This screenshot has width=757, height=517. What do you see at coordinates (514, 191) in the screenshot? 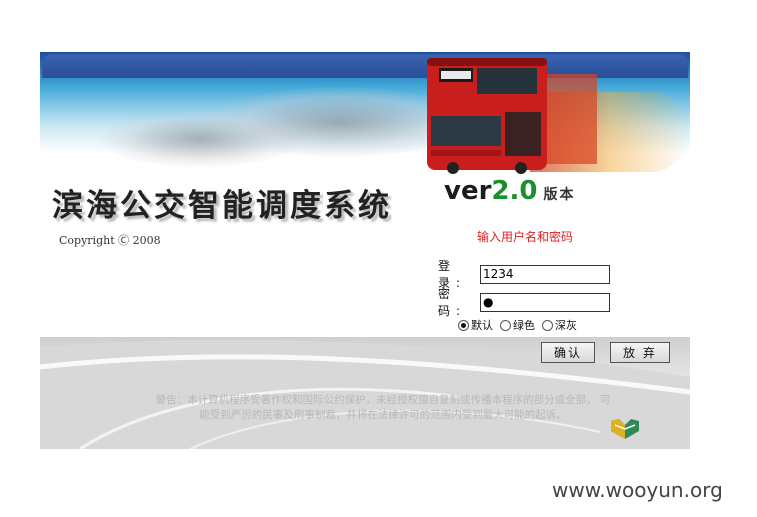
I see `version-number: 2.0` at bounding box center [514, 191].